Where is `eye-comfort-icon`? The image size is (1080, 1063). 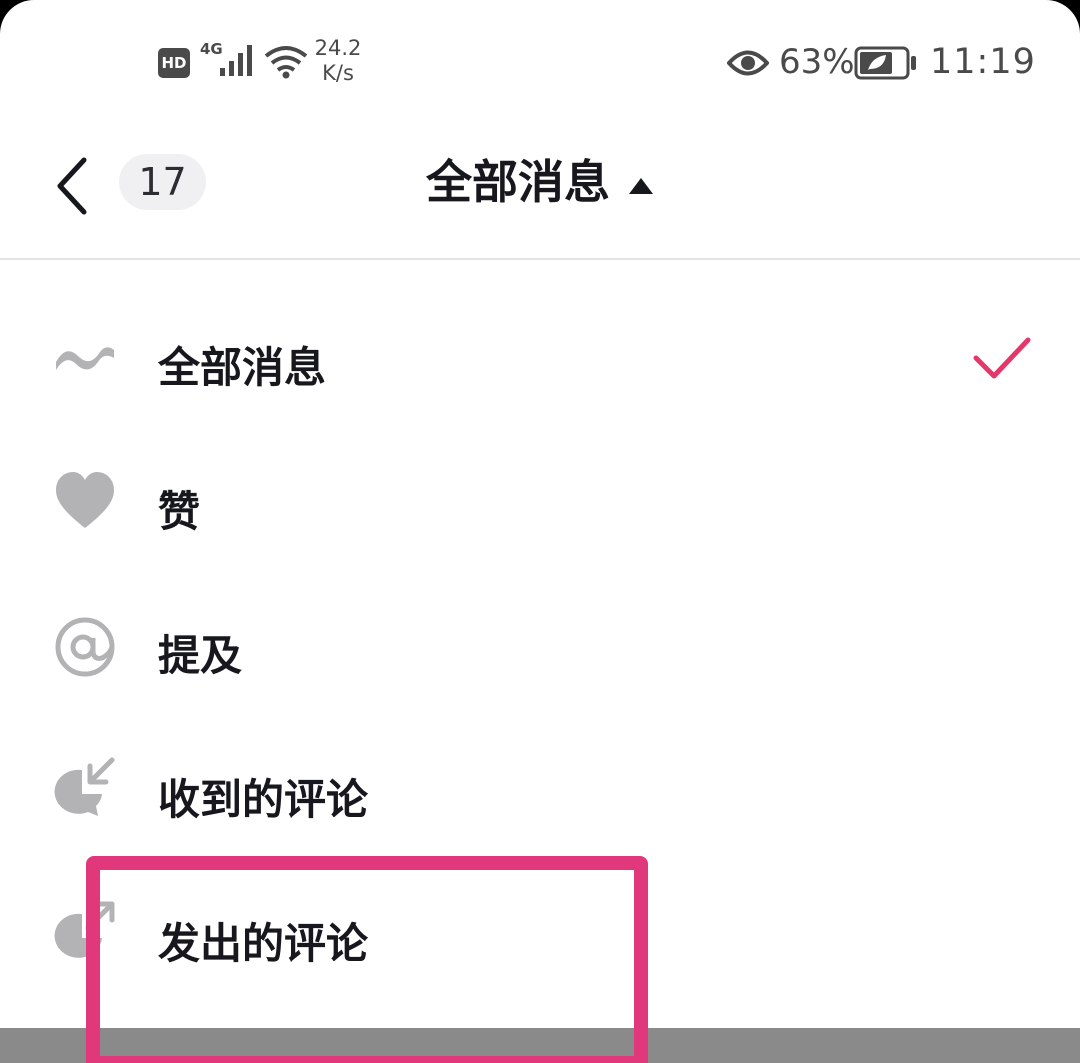 eye-comfort-icon is located at coordinates (748, 63).